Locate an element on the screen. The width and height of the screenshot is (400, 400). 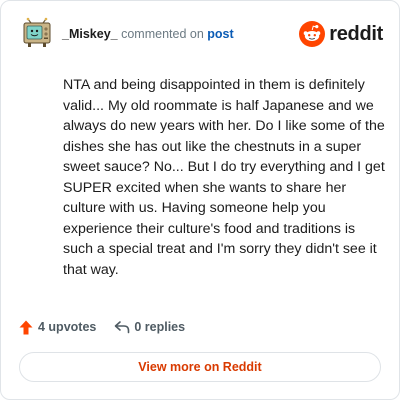
username-link: _Miskey_ is located at coordinates (90, 34).